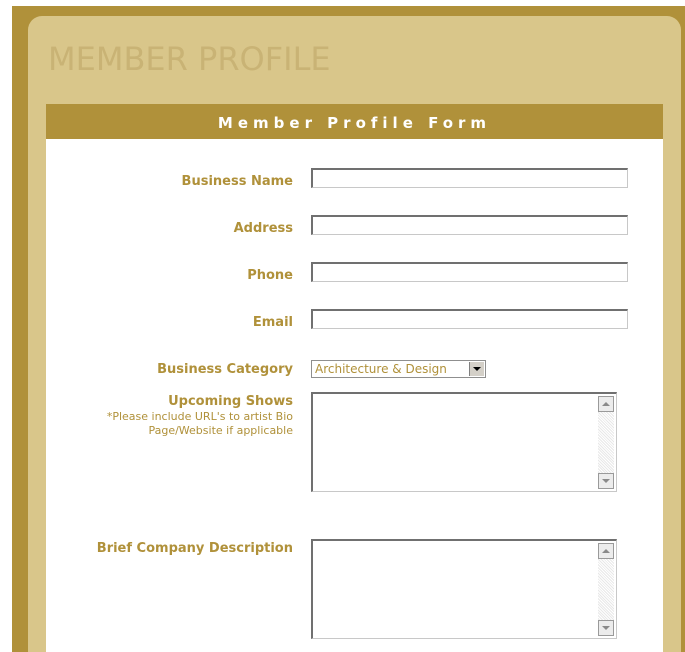 The height and width of the screenshot is (652, 685). What do you see at coordinates (476, 369) in the screenshot?
I see `chevron-down-icon` at bounding box center [476, 369].